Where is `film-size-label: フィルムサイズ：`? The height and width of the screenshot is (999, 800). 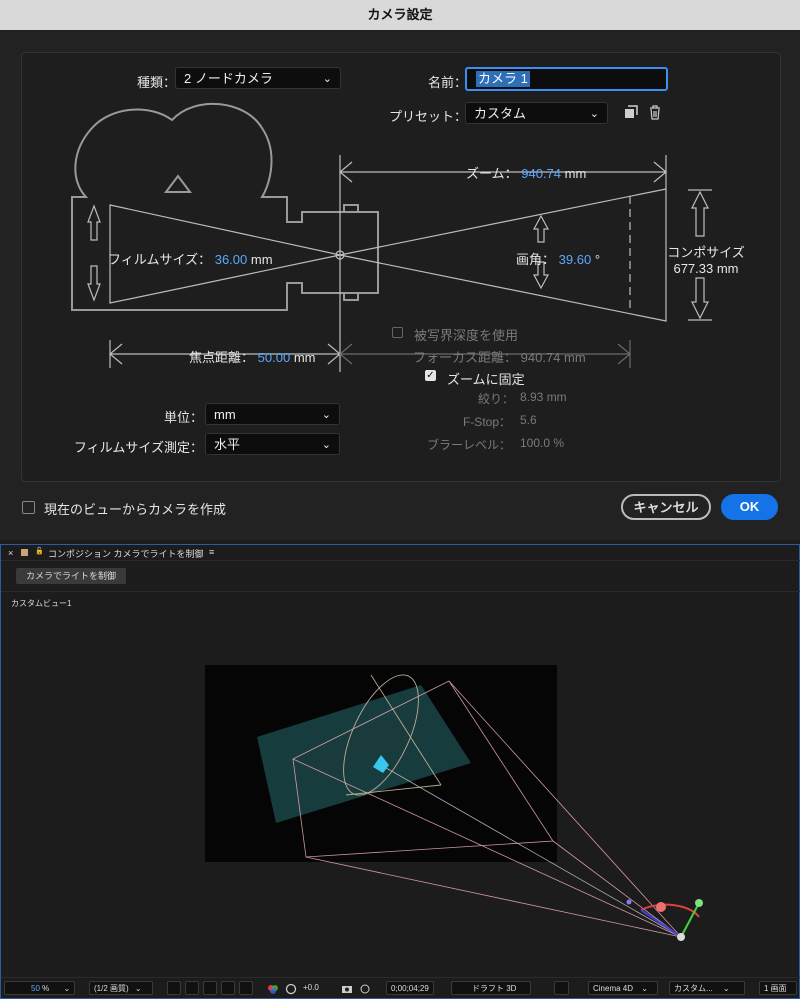 film-size-label: フィルムサイズ： is located at coordinates (160, 259).